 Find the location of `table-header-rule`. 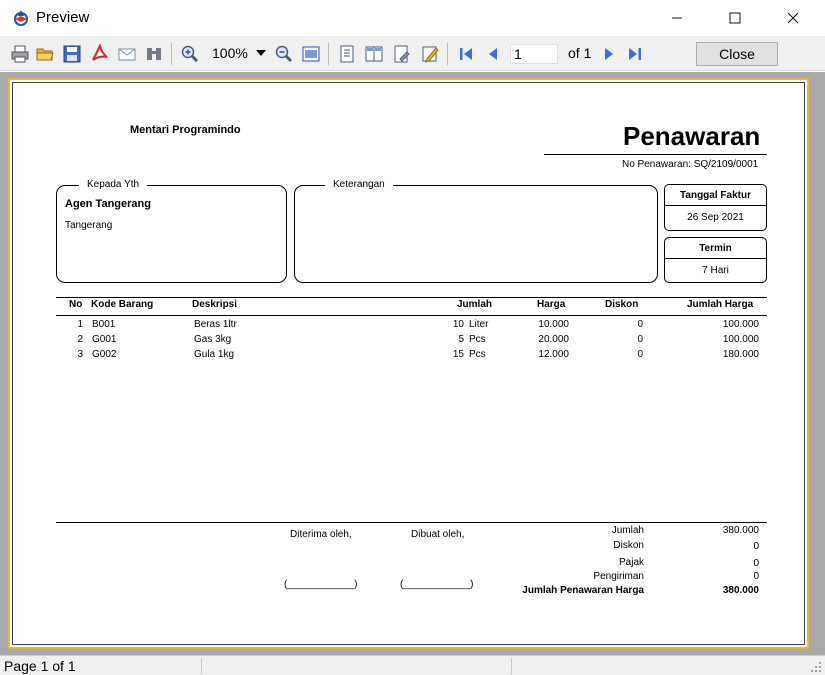

table-header-rule is located at coordinates (411, 315).